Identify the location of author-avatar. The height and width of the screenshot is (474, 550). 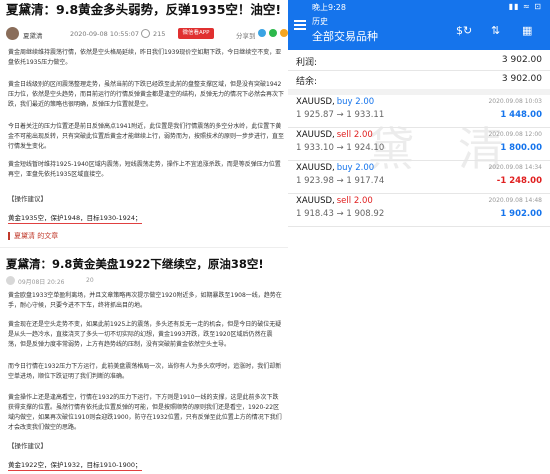
(12, 33).